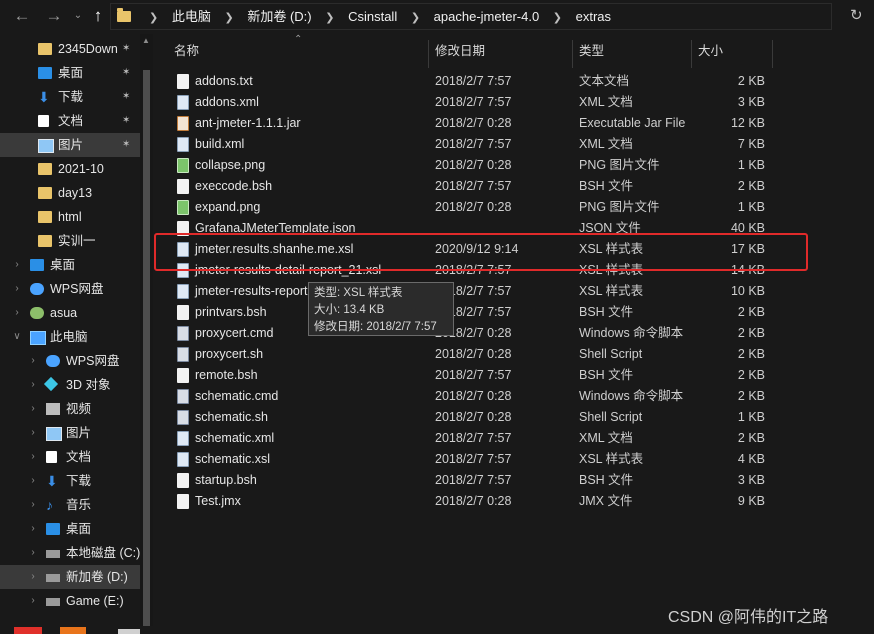 The image size is (874, 634). What do you see at coordinates (70, 193) in the screenshot?
I see `sidebar-item: day13` at bounding box center [70, 193].